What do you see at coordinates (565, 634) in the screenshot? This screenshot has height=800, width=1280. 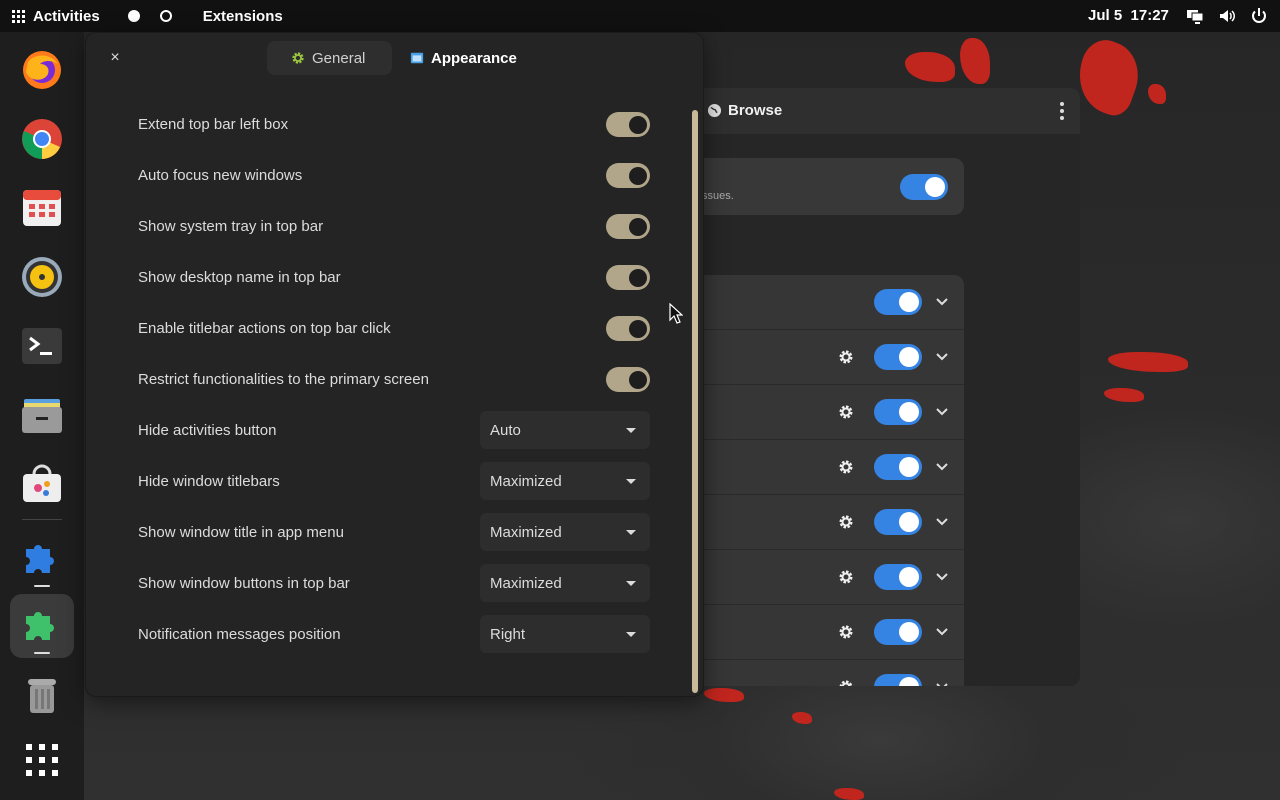 I see `notification-position-dropdown: Right` at bounding box center [565, 634].